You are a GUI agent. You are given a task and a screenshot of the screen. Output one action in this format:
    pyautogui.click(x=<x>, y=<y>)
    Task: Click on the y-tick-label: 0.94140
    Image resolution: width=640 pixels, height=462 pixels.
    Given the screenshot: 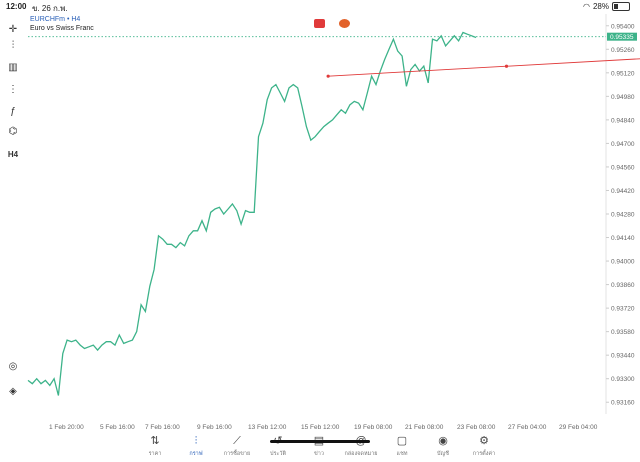 What is the action you would take?
    pyautogui.click(x=623, y=238)
    